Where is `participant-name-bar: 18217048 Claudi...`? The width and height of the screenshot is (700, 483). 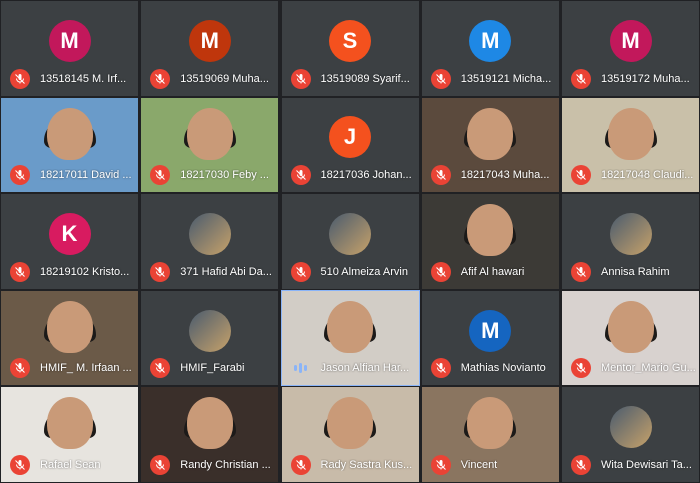
participant-name-bar: 18217048 Claudi... is located at coordinates (630, 175).